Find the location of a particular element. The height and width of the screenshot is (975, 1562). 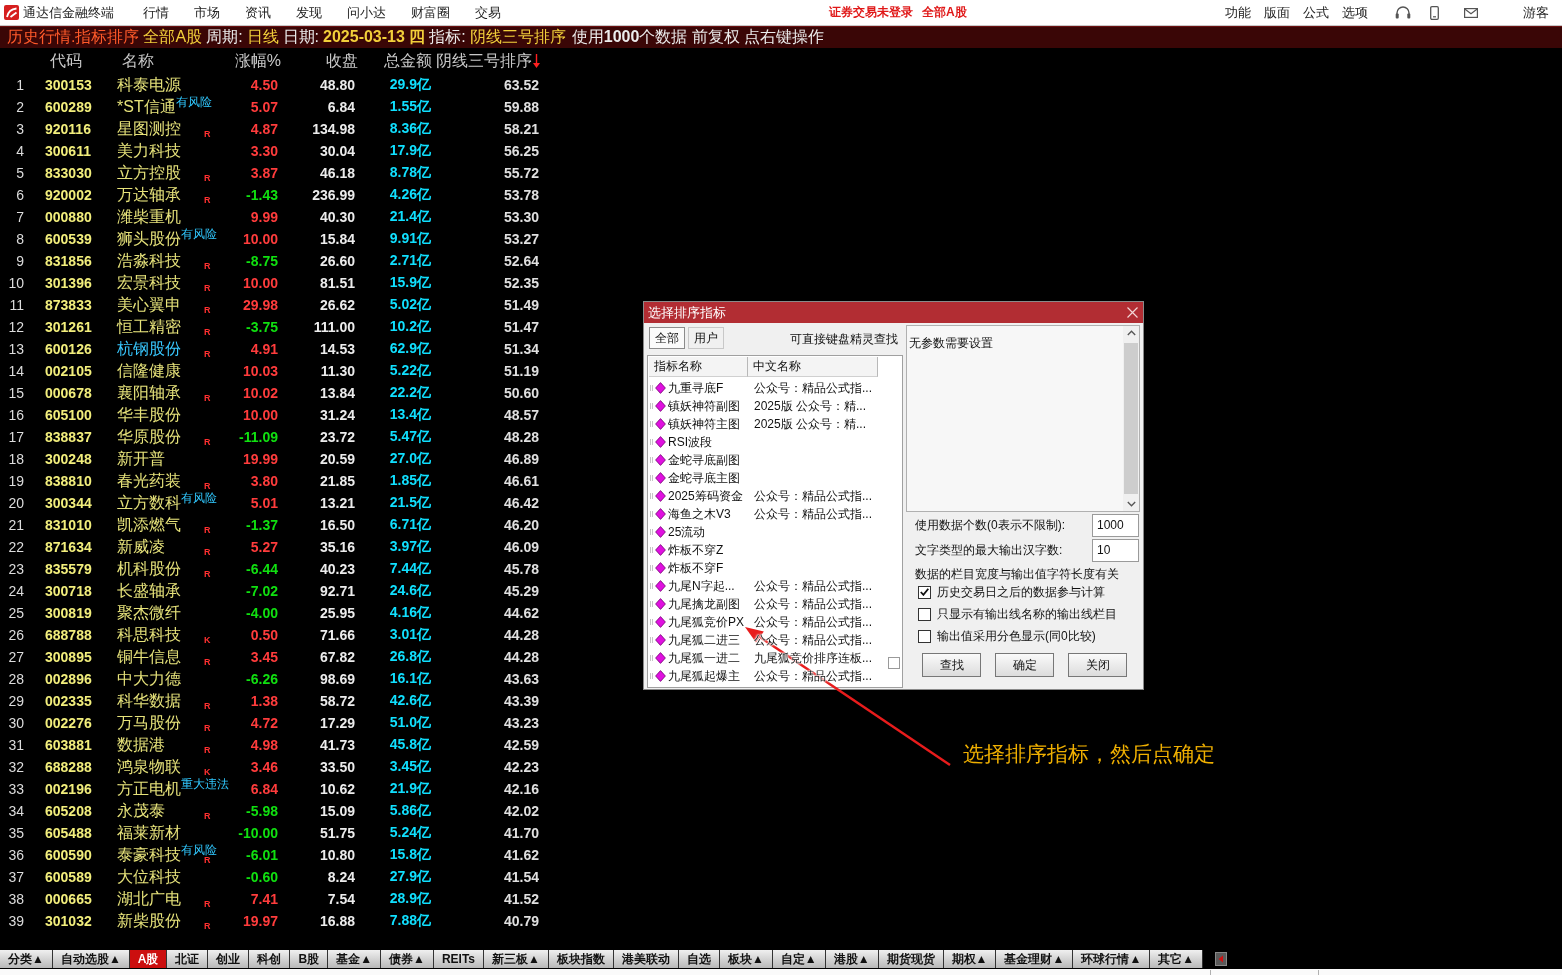

market-tab: 基金▲ is located at coordinates (354, 959).